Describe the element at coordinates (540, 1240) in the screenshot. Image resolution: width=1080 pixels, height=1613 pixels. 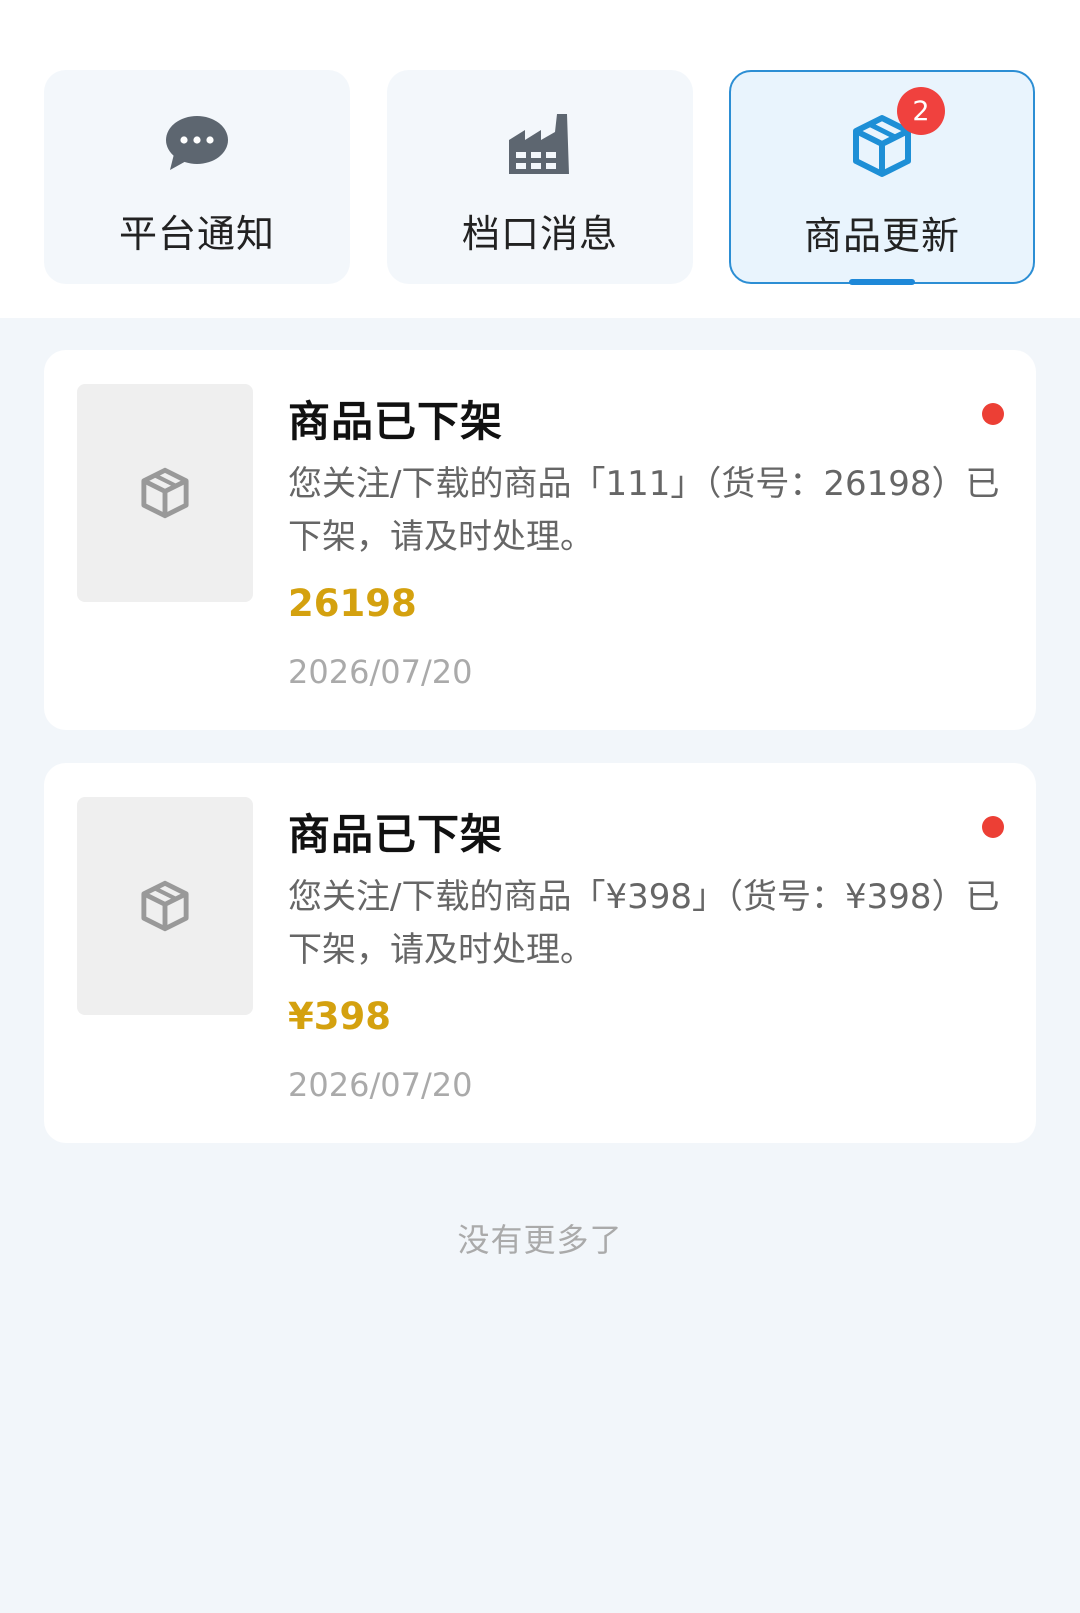
I see `no-more-text: 没有更多了` at that location.